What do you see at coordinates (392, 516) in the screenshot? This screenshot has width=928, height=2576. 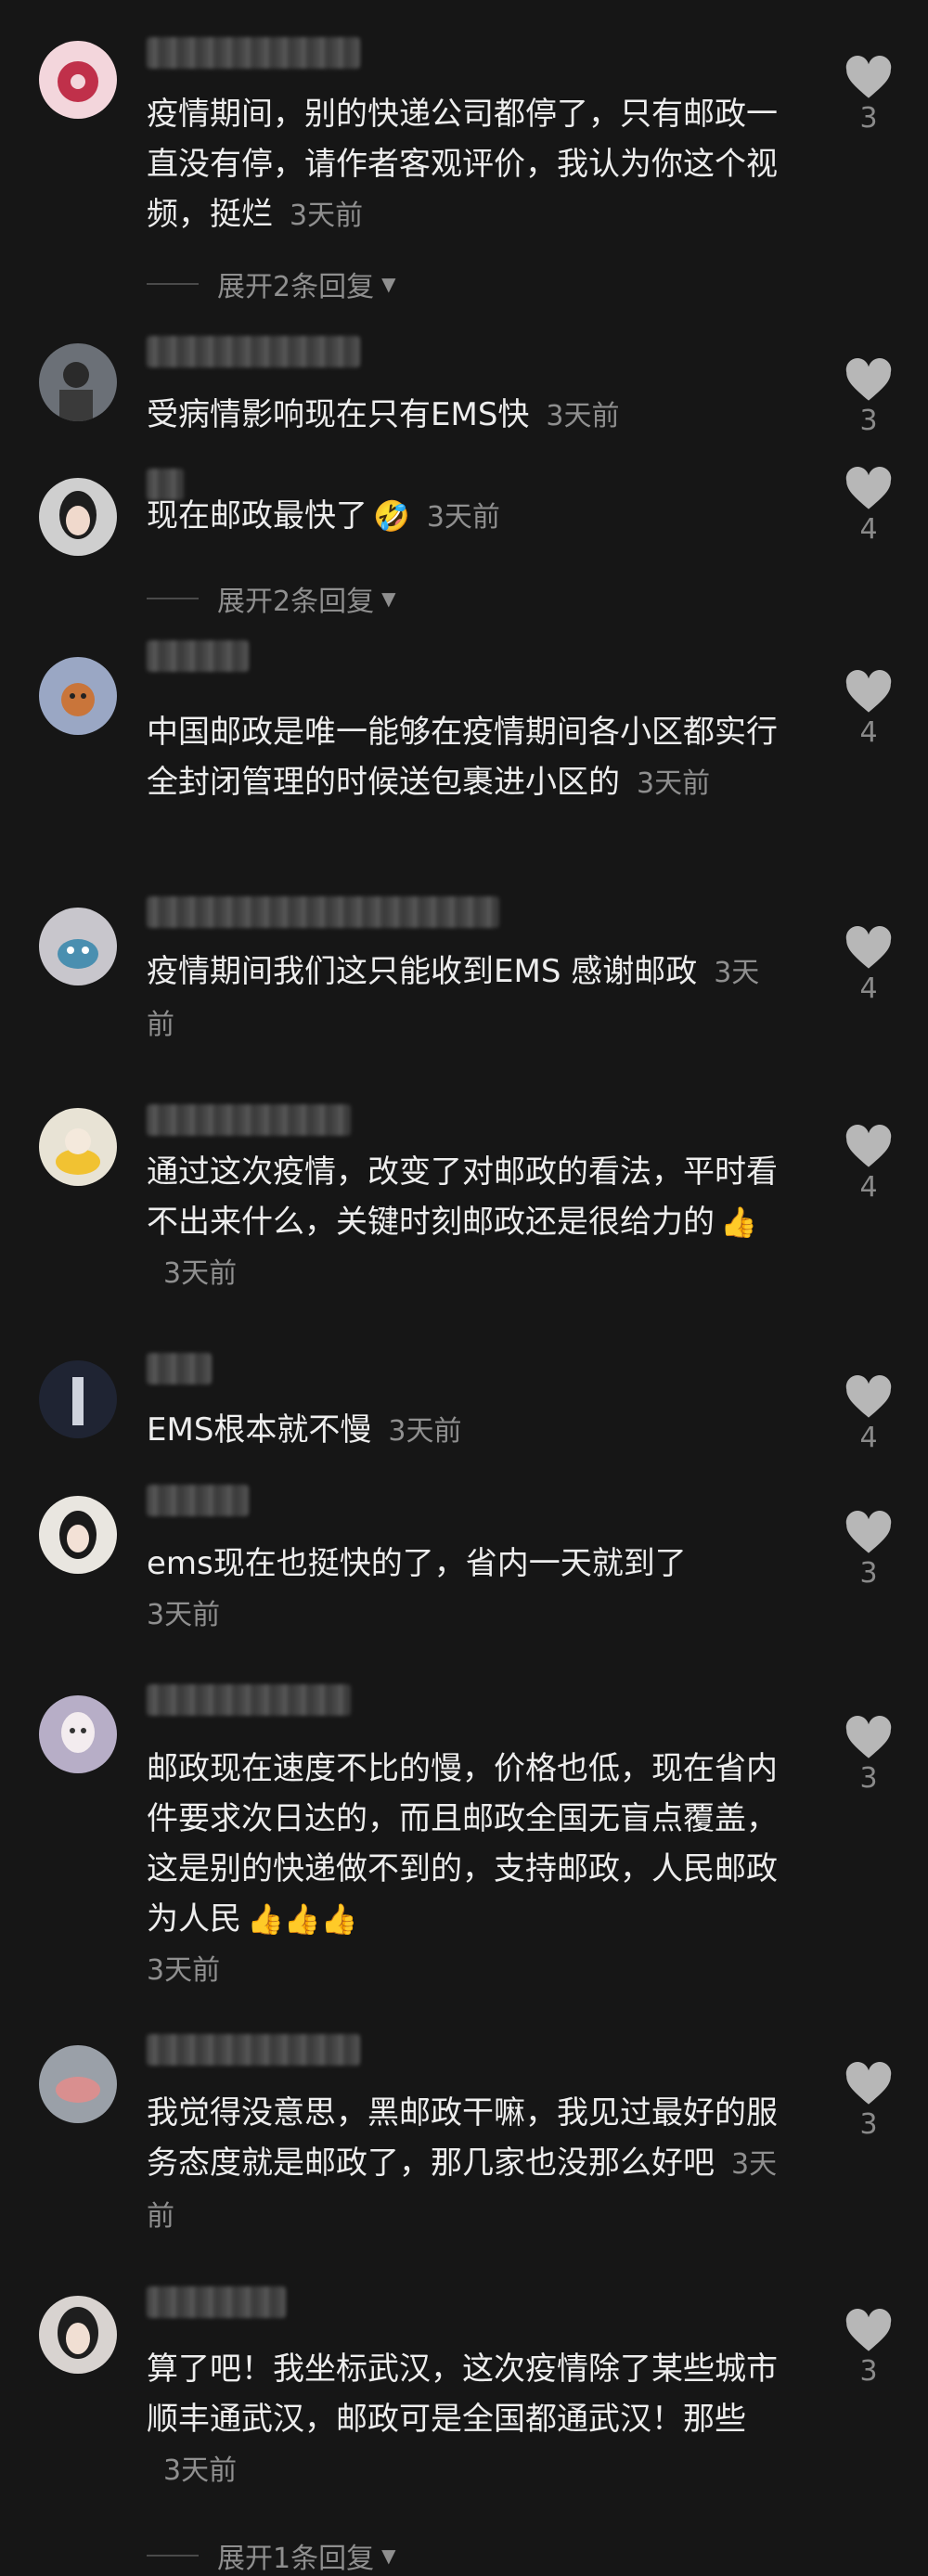 I see `laughing-emoji: 🤣` at bounding box center [392, 516].